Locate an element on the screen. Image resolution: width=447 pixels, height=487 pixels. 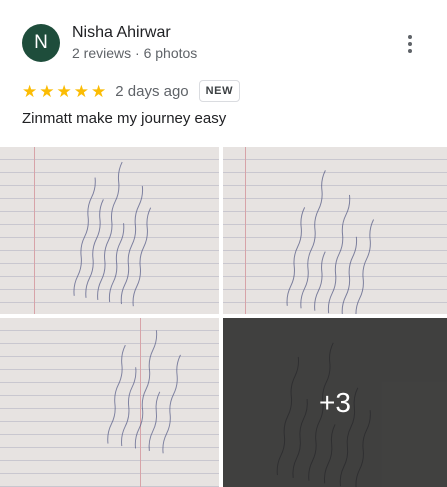
more-vert-icon is located at coordinates (410, 44).